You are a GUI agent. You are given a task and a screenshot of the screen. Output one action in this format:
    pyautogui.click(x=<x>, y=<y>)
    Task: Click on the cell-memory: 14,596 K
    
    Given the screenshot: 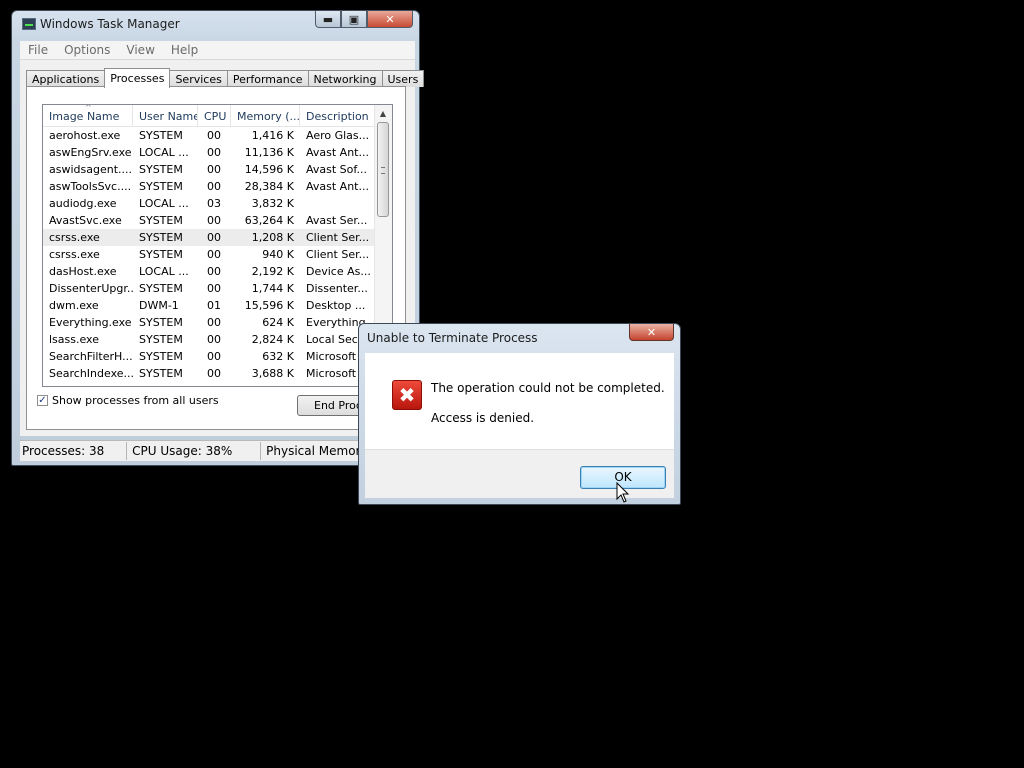 What is the action you would take?
    pyautogui.click(x=269, y=169)
    